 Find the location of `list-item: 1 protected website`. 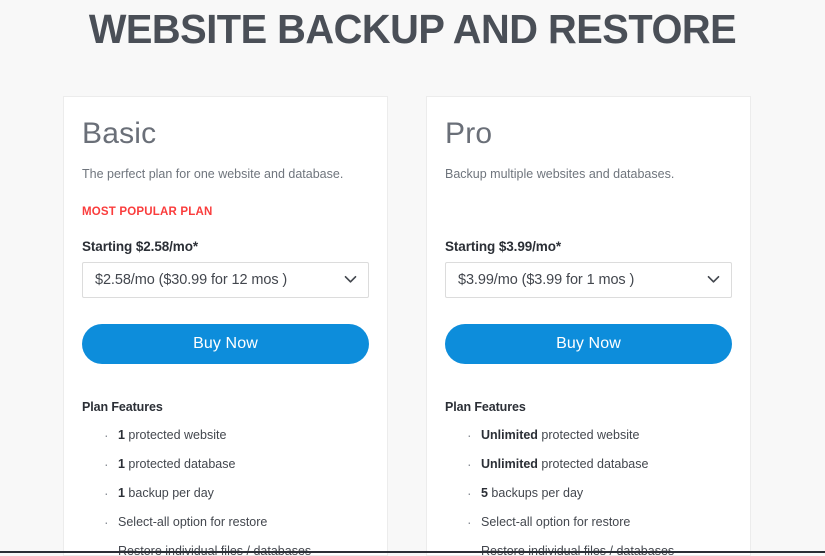

list-item: 1 protected website is located at coordinates (236, 435).